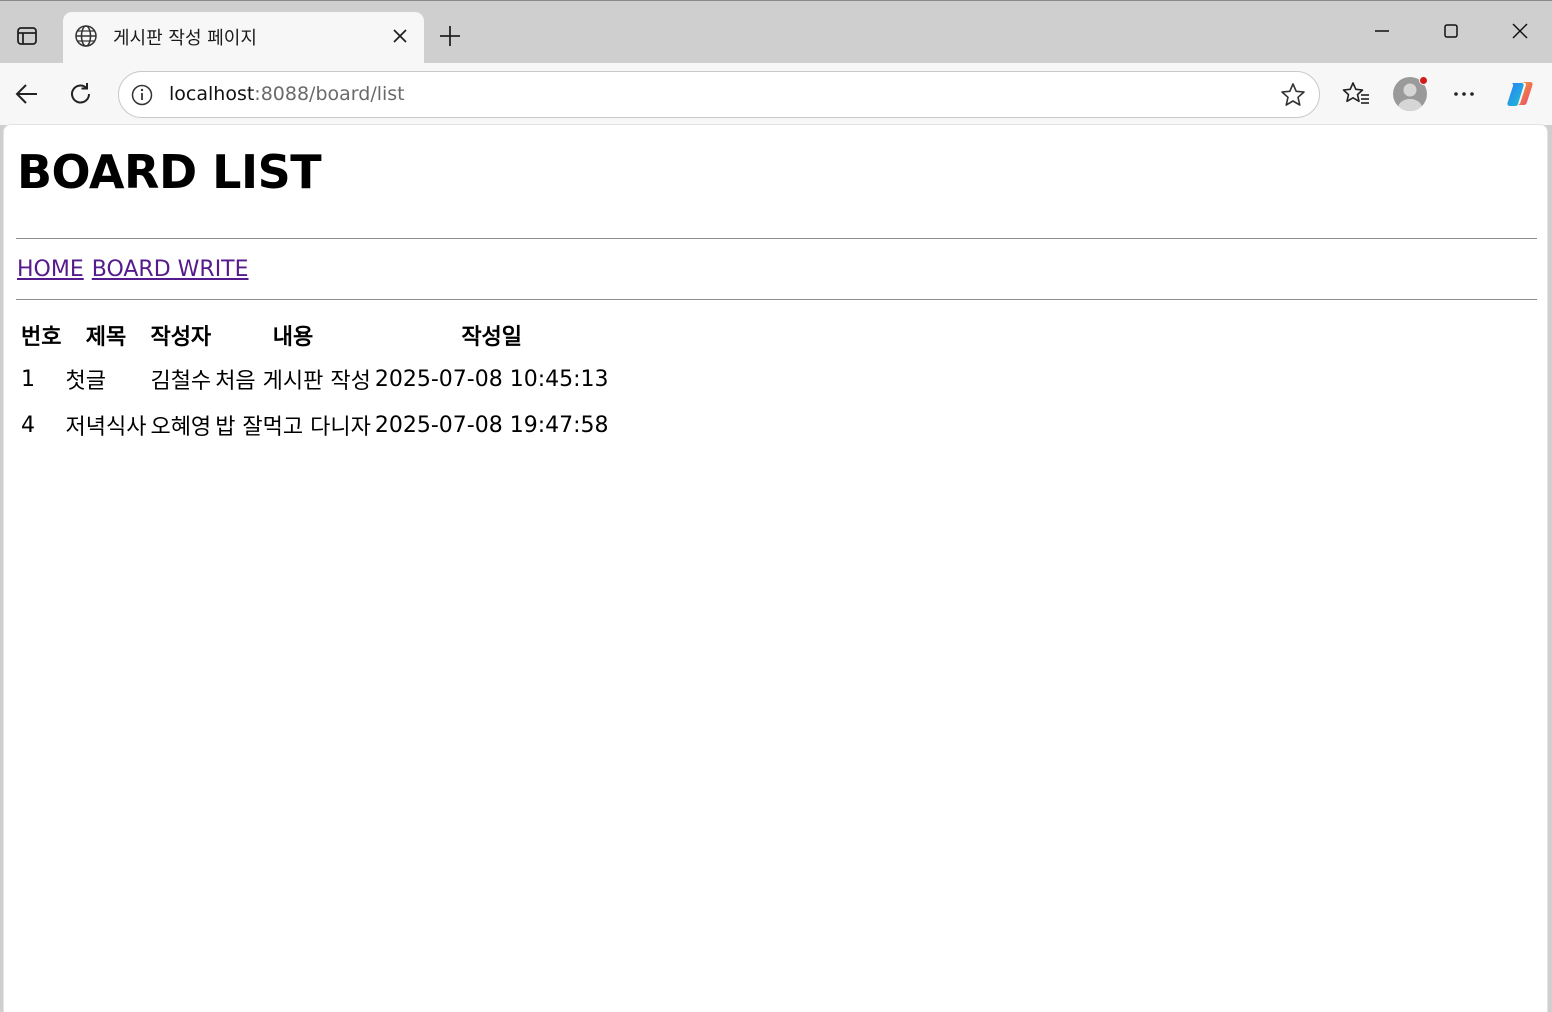  What do you see at coordinates (181, 381) in the screenshot?
I see `cell-writer: 김철수` at bounding box center [181, 381].